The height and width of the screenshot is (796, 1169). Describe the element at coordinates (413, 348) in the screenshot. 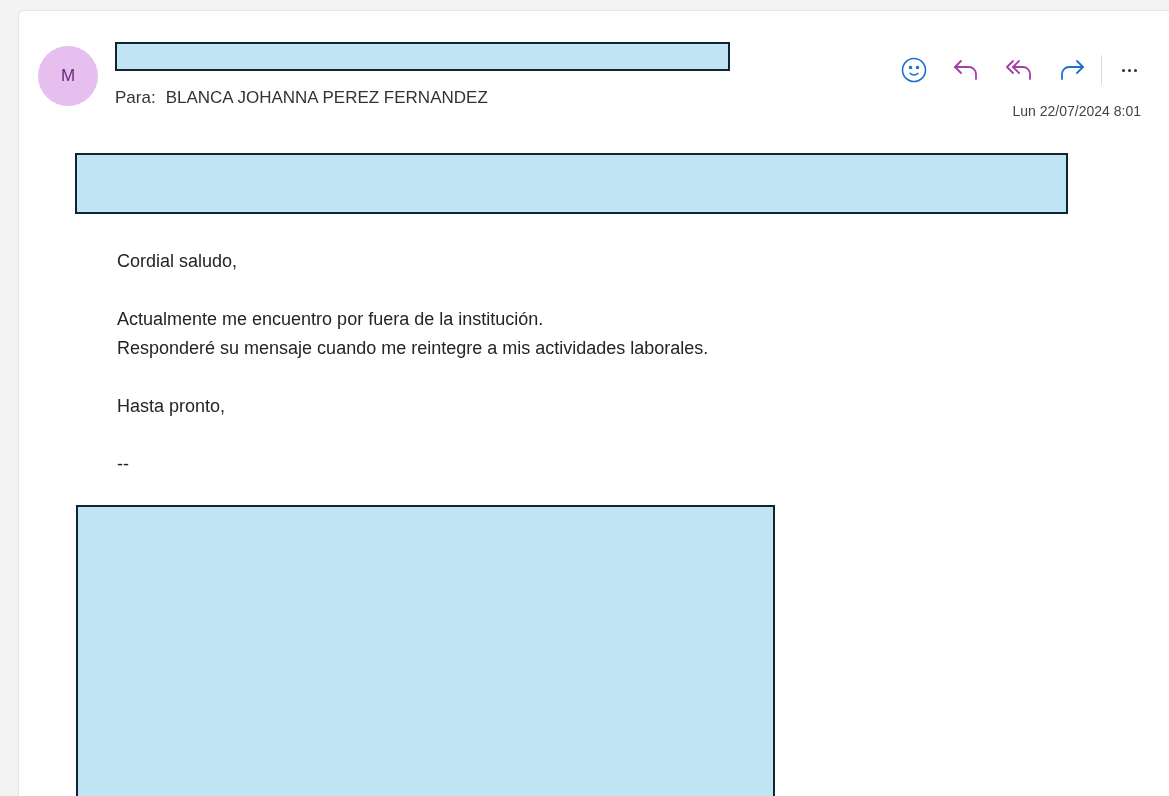

I see `body-text-line: Responderé su mensaje cuando me reintegre a mis actividades laborales.` at that location.